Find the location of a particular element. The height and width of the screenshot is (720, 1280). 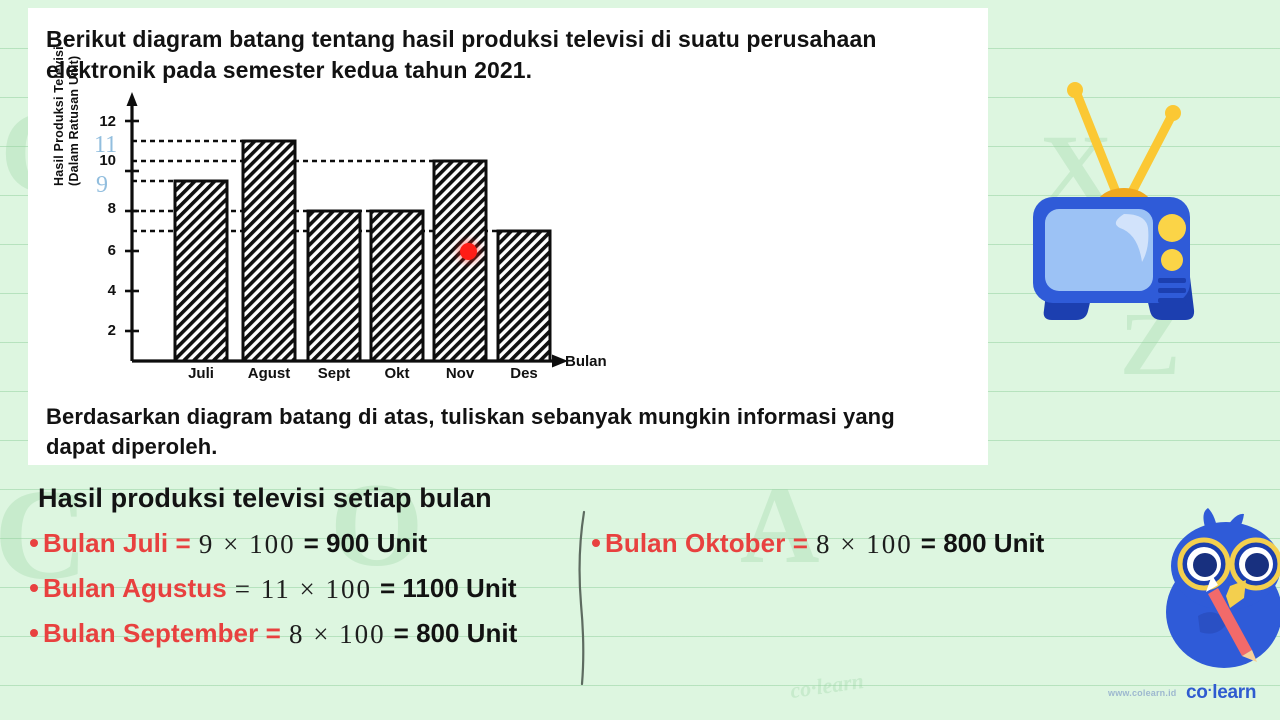

logo-text-co: co is located at coordinates (1197, 692).